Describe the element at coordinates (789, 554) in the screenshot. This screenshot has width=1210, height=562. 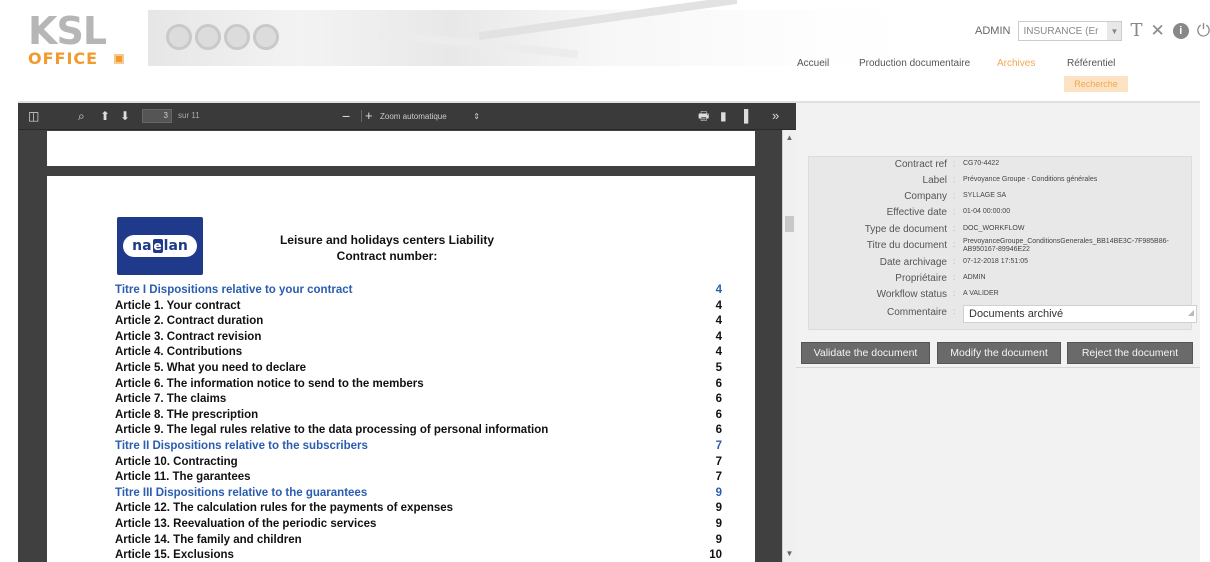
I see `scroll-down-icon: ▼` at that location.